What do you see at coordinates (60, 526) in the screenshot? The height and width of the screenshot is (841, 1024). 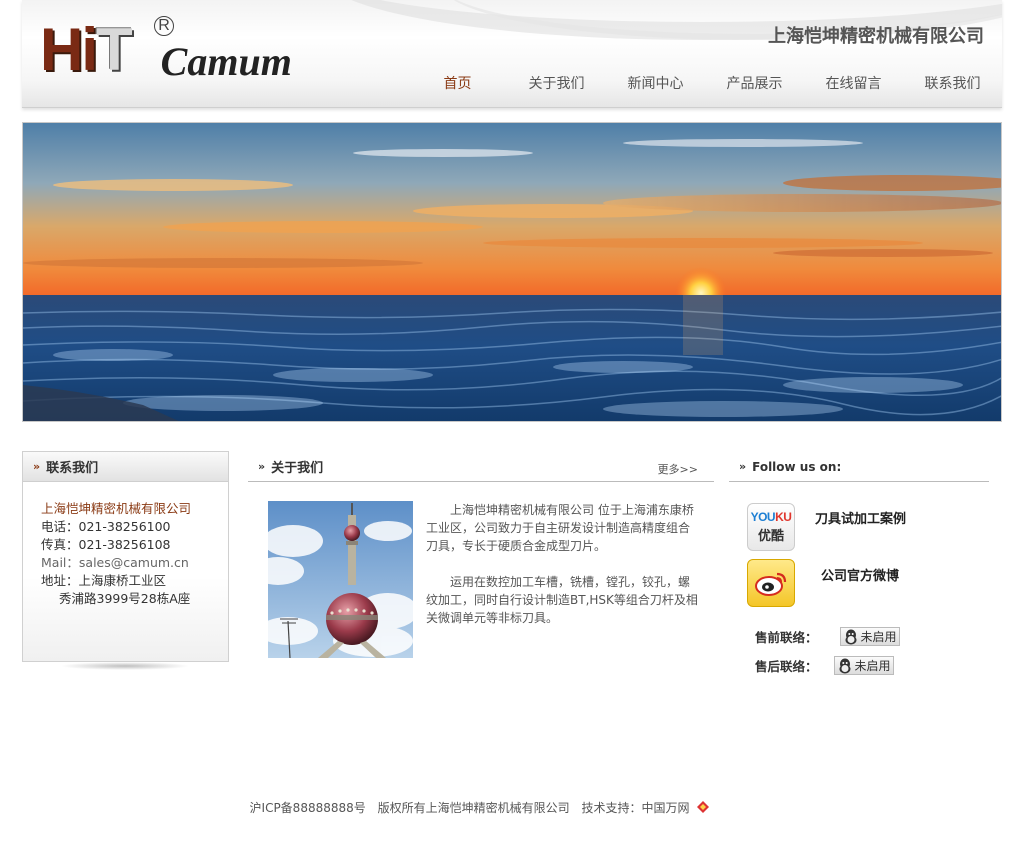 I see `phone-label: 电话：` at bounding box center [60, 526].